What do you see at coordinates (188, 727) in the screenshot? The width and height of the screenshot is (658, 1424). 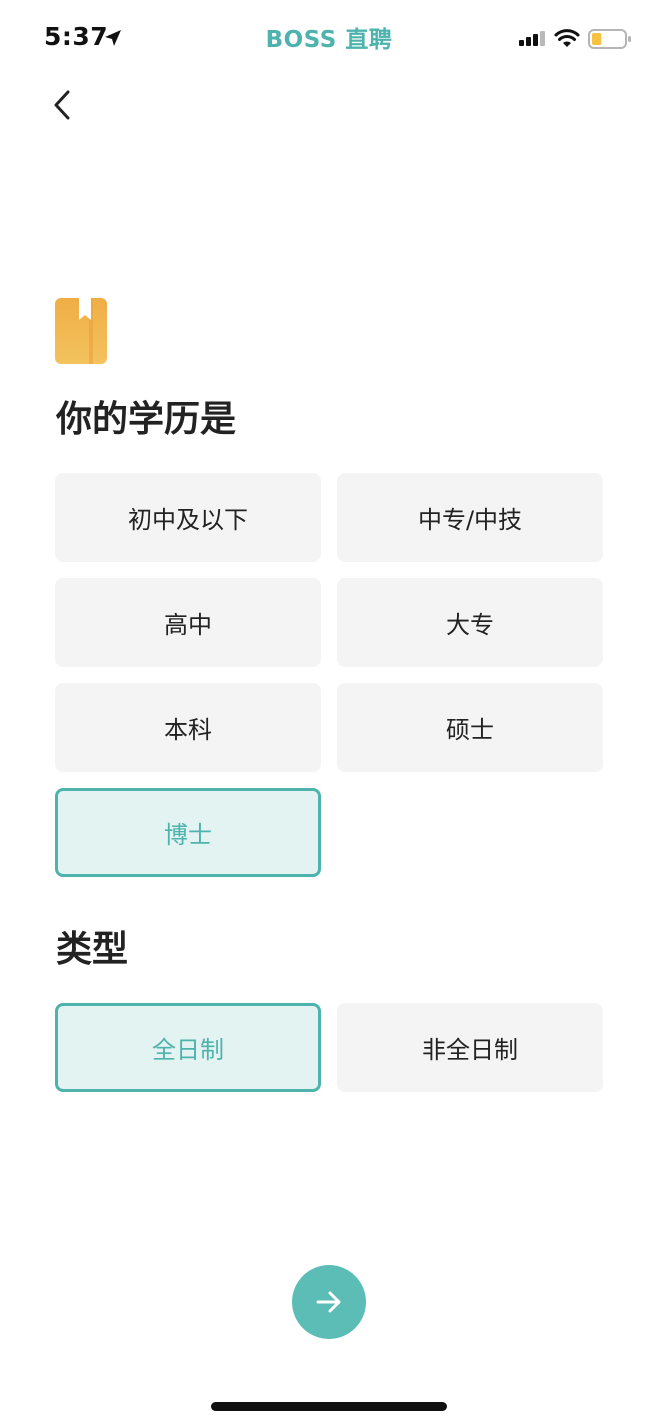 I see `education-option-bachelor: 本科` at bounding box center [188, 727].